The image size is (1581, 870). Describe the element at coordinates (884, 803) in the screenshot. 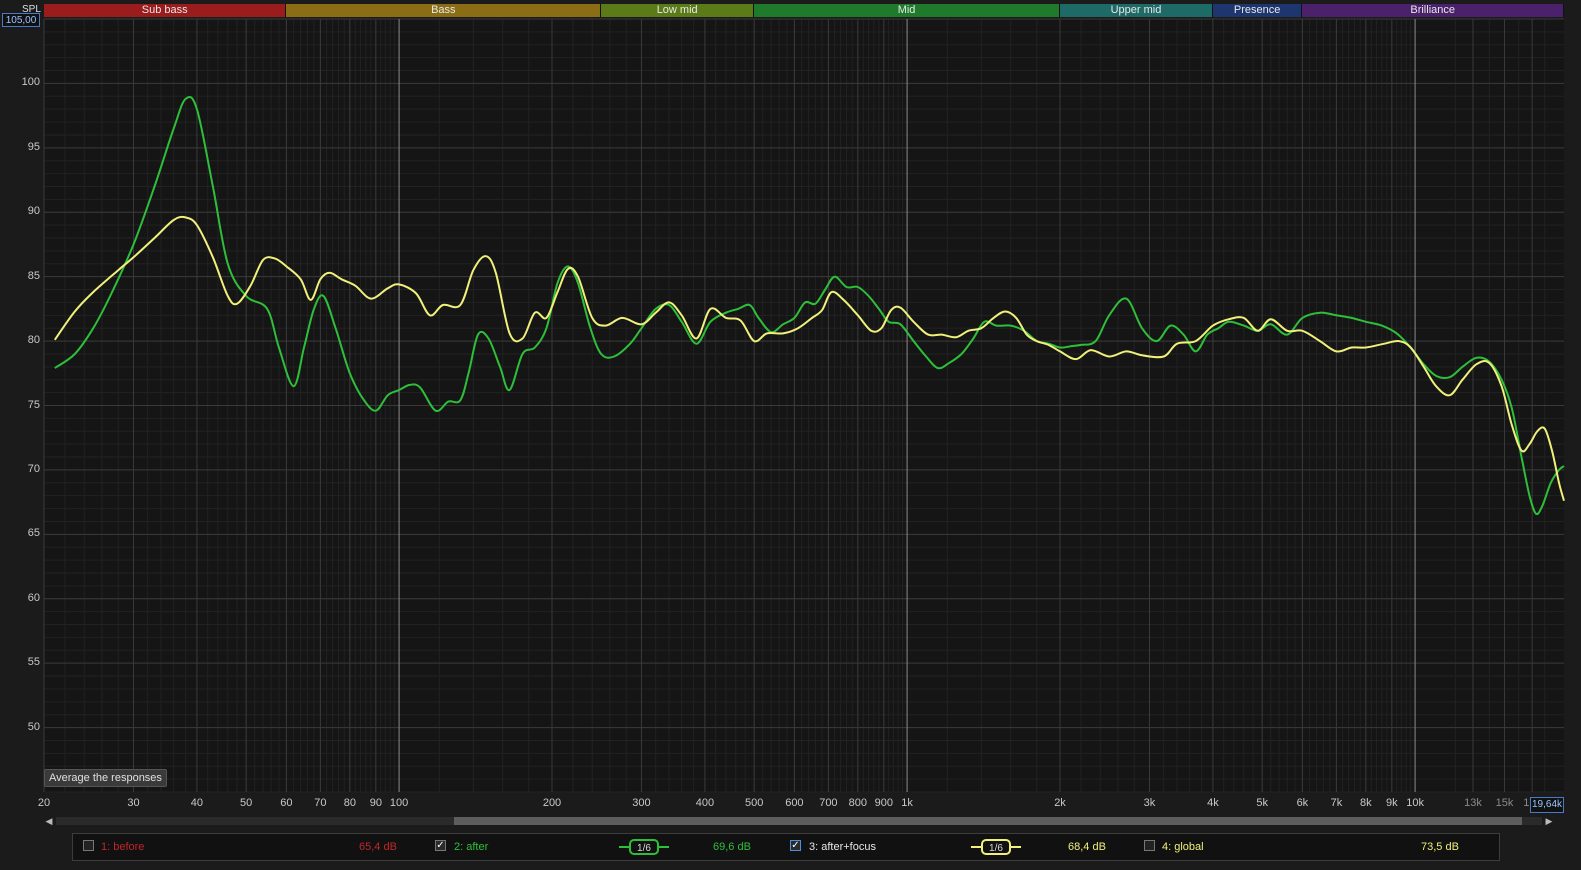

I see `x-tick-label: 900` at that location.